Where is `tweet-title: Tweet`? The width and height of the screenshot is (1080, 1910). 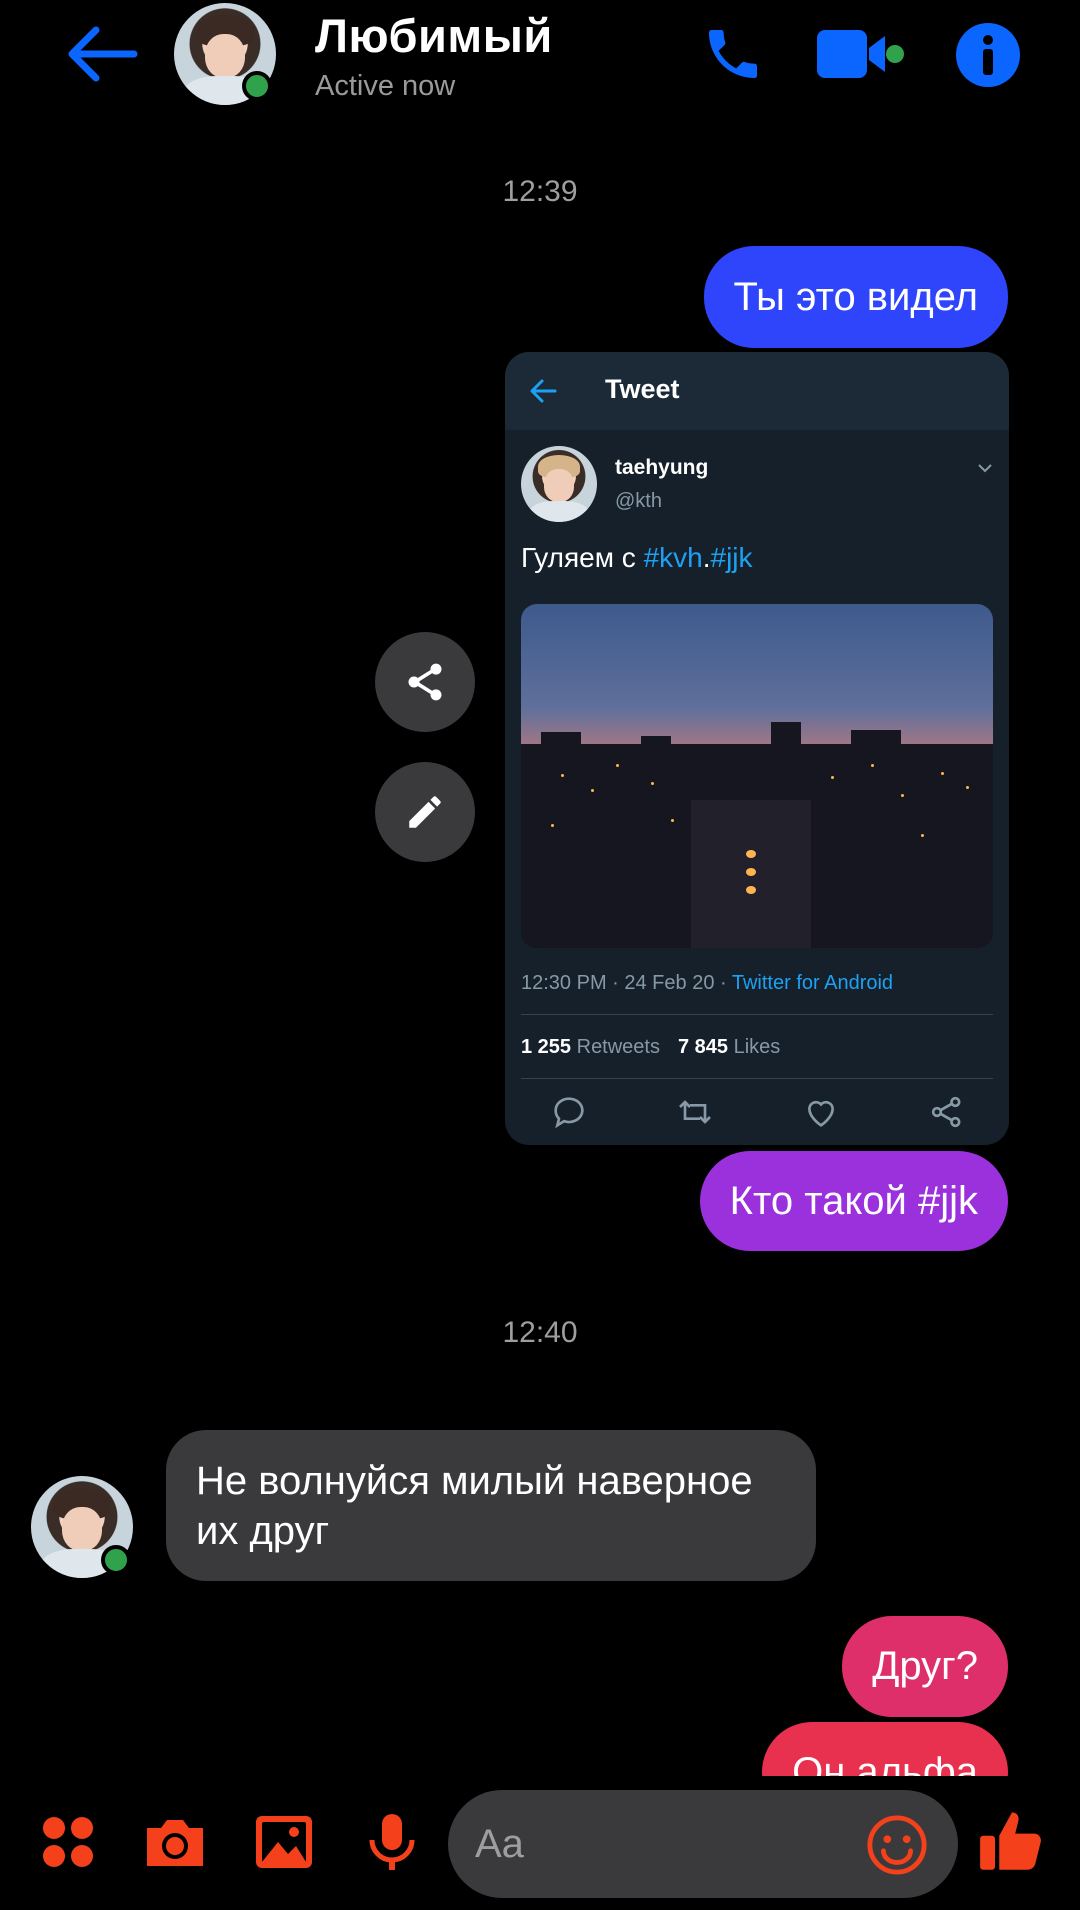
tweet-title: Tweet is located at coordinates (642, 389).